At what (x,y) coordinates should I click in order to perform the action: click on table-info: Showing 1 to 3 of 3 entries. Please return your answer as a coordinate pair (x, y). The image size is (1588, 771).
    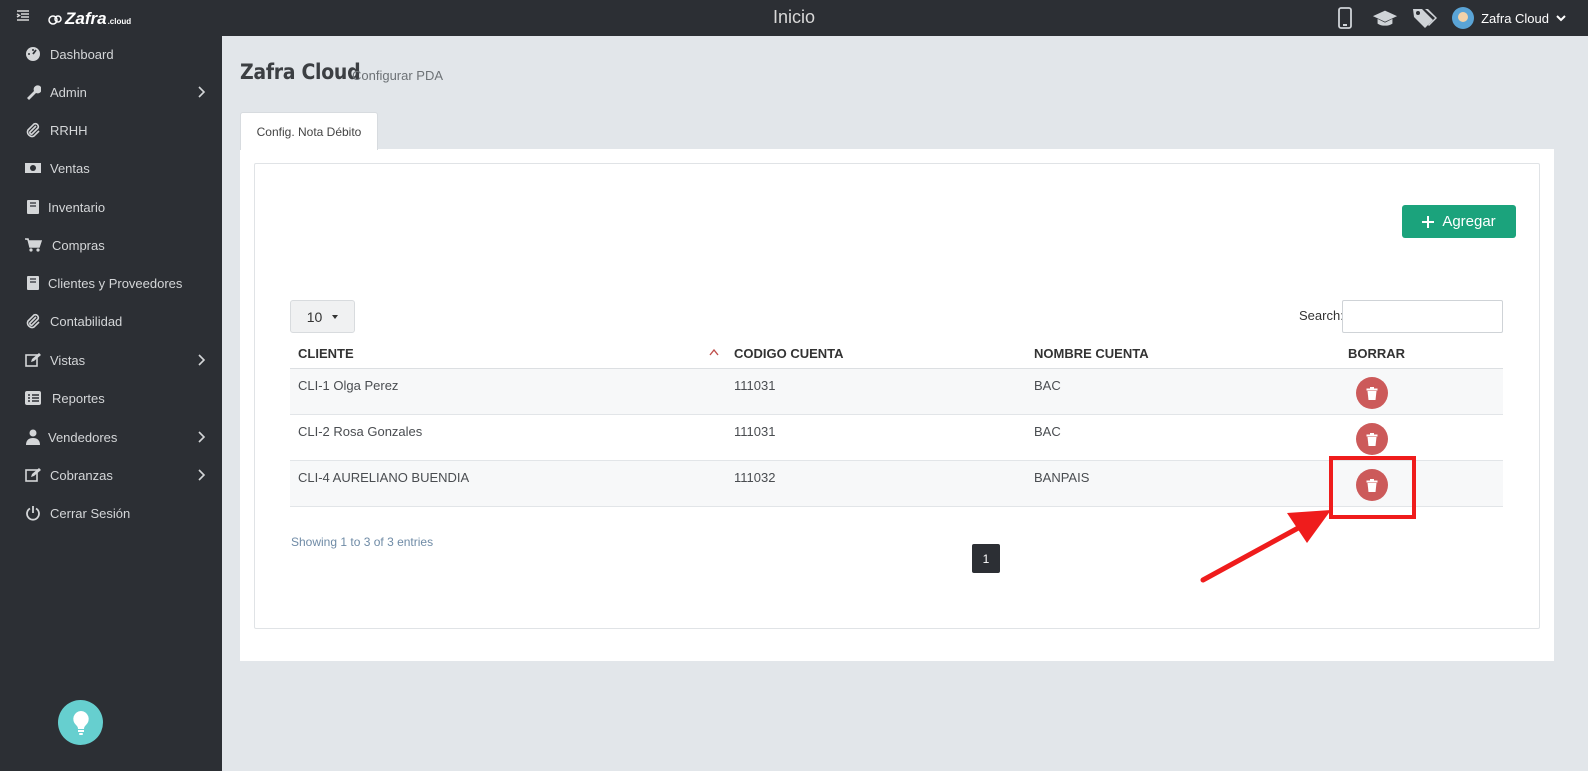
    Looking at the image, I should click on (362, 542).